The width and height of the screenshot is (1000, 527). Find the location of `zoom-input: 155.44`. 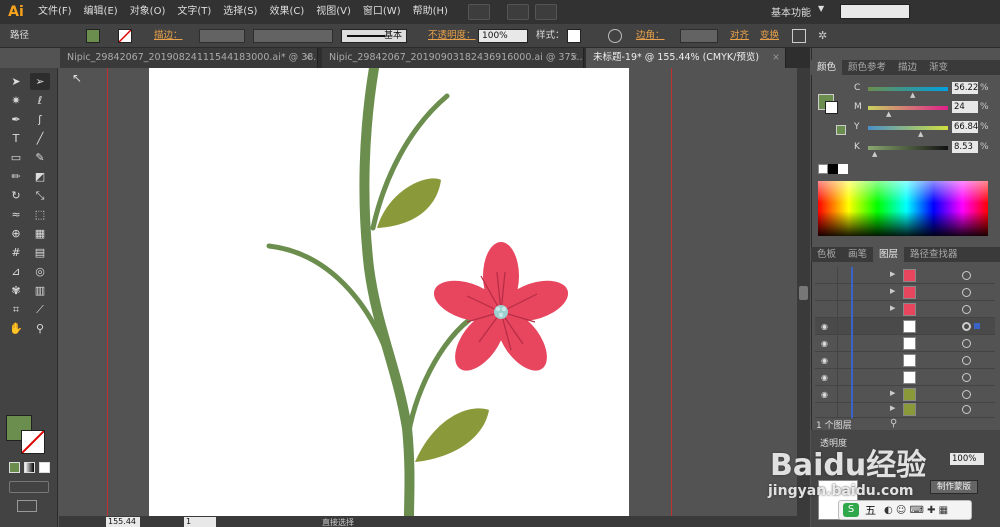

zoom-input: 155.44 is located at coordinates (123, 522).